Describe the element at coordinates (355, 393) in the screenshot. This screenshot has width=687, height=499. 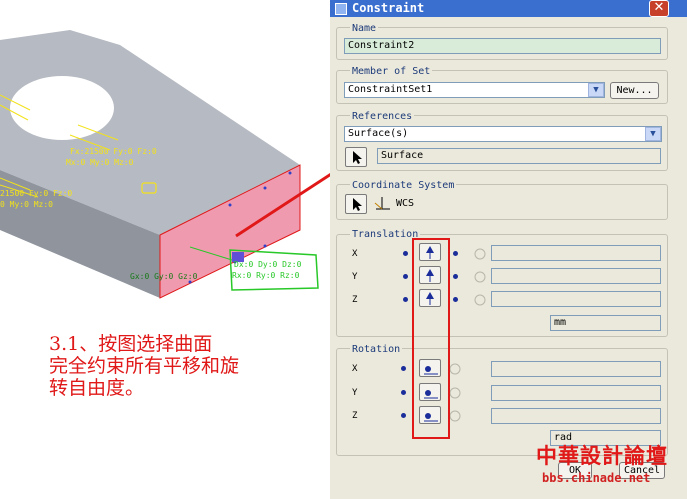
I see `rotation-y-label: Y` at that location.